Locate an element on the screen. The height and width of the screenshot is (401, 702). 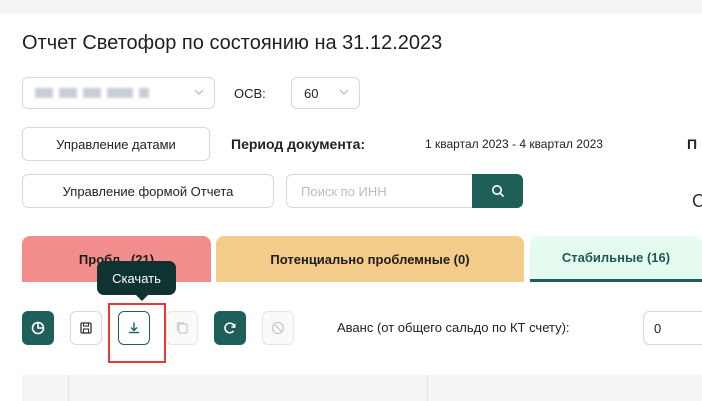
search-button is located at coordinates (497, 191).